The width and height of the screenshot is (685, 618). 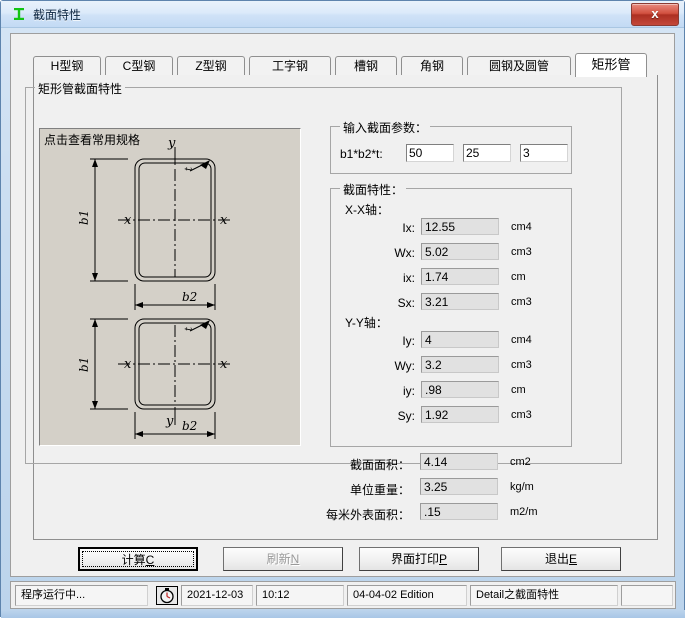 I want to click on close-button: x, so click(x=655, y=14).